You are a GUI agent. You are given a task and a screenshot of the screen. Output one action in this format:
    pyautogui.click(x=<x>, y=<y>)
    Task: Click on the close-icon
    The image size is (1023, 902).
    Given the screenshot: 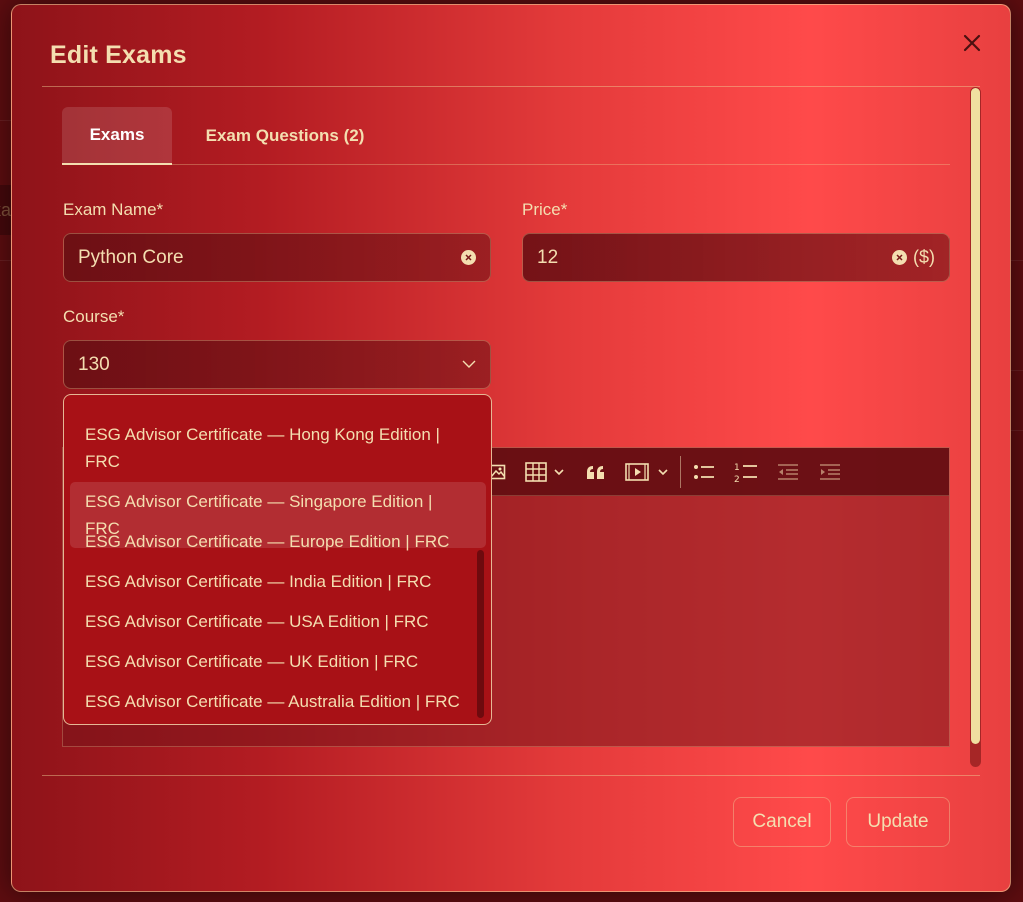 What is the action you would take?
    pyautogui.click(x=972, y=43)
    